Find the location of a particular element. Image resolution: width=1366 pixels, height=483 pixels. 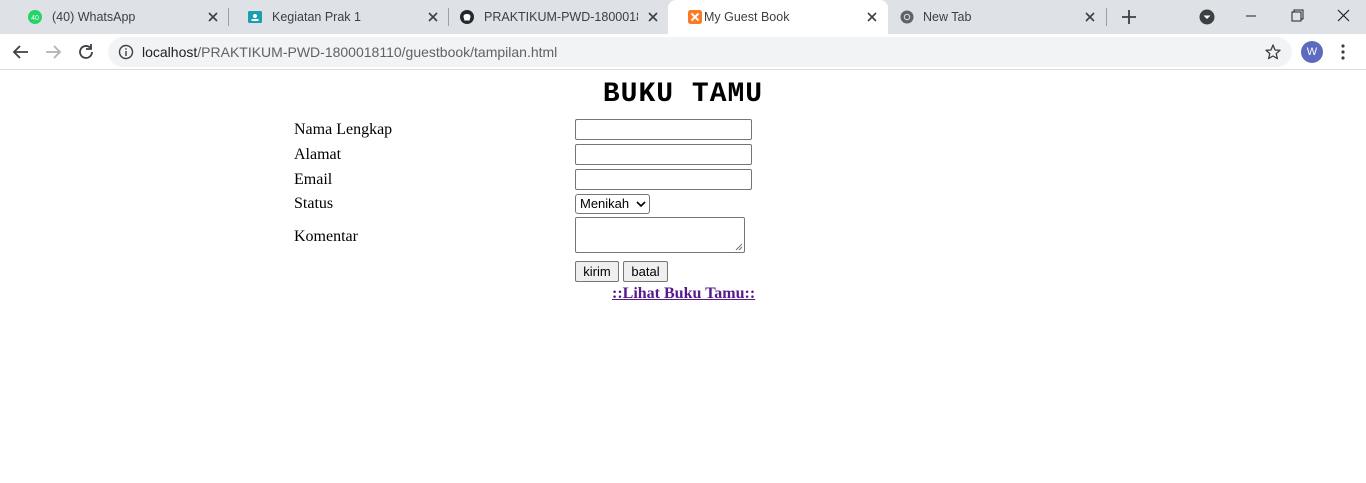

tab-github: PRAKTIKUM-PWD-180001811 is located at coordinates (558, 17).